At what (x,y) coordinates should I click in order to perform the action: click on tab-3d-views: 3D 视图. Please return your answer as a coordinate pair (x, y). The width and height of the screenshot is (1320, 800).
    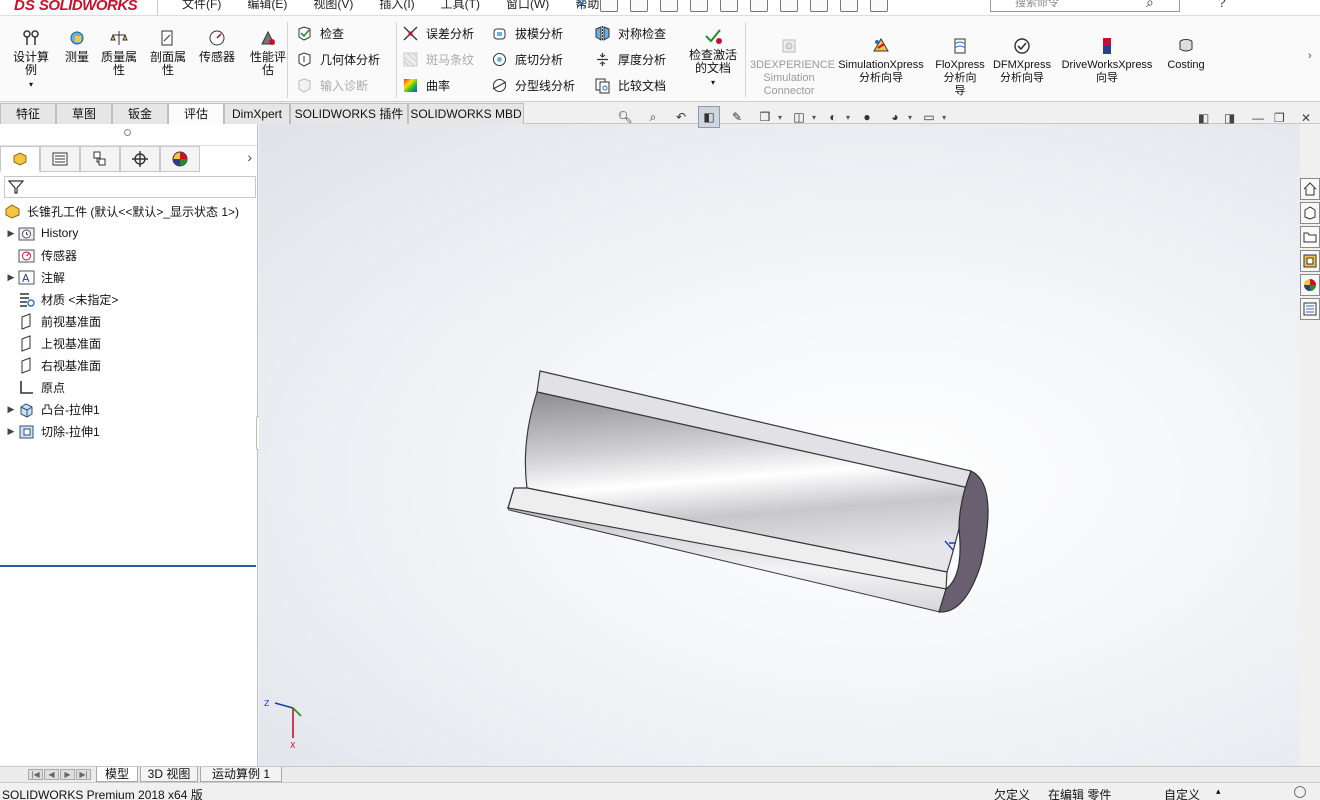
    Looking at the image, I should click on (169, 774).